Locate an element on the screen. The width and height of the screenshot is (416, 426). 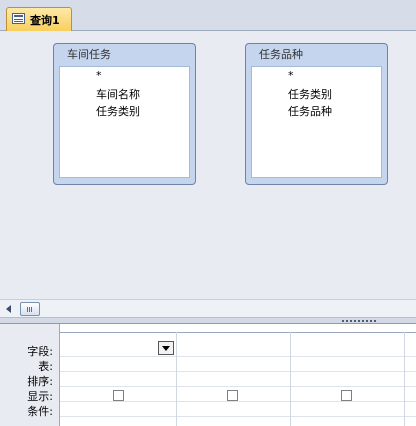
row-label-show: 显示: is located at coordinates (40, 396).